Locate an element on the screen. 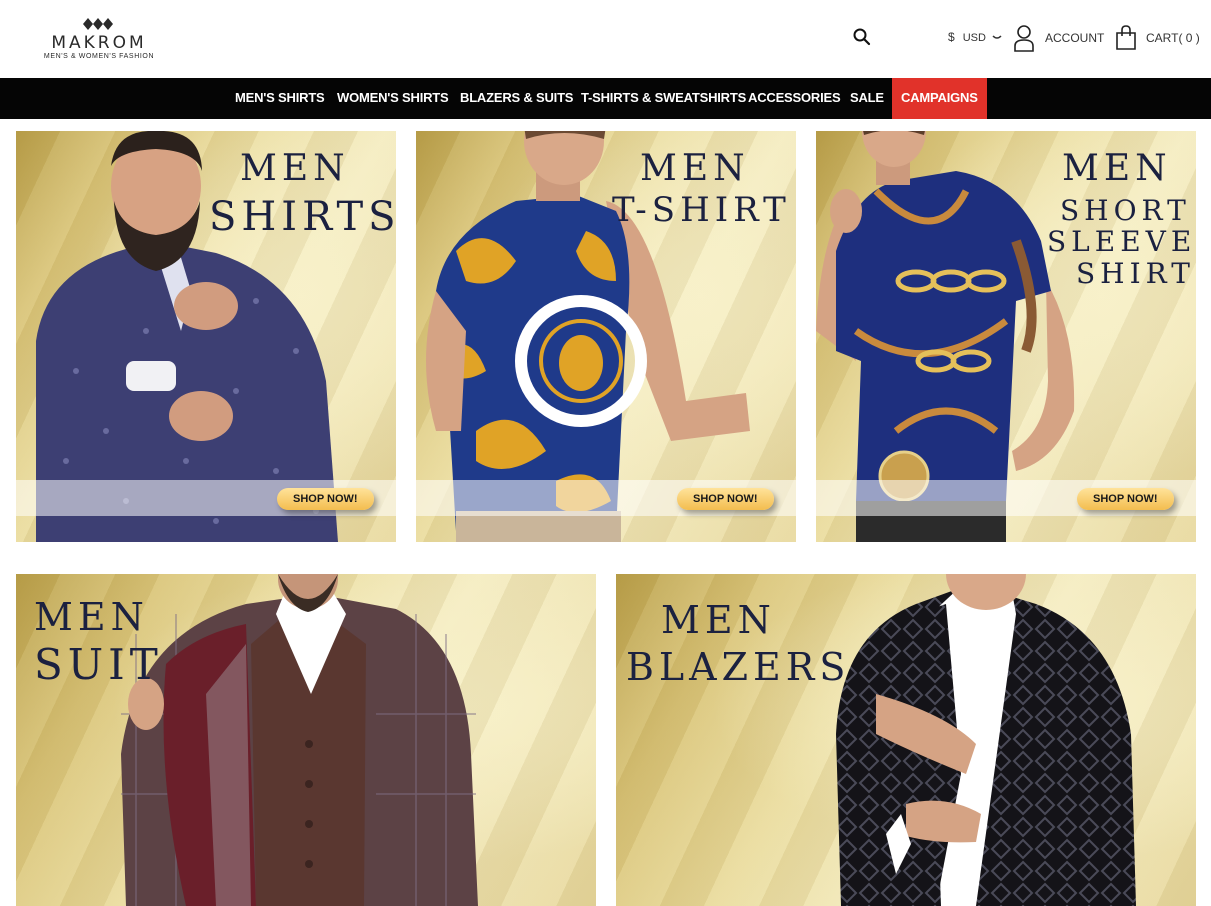  banner-title-line2: BLAZERS is located at coordinates (738, 667).